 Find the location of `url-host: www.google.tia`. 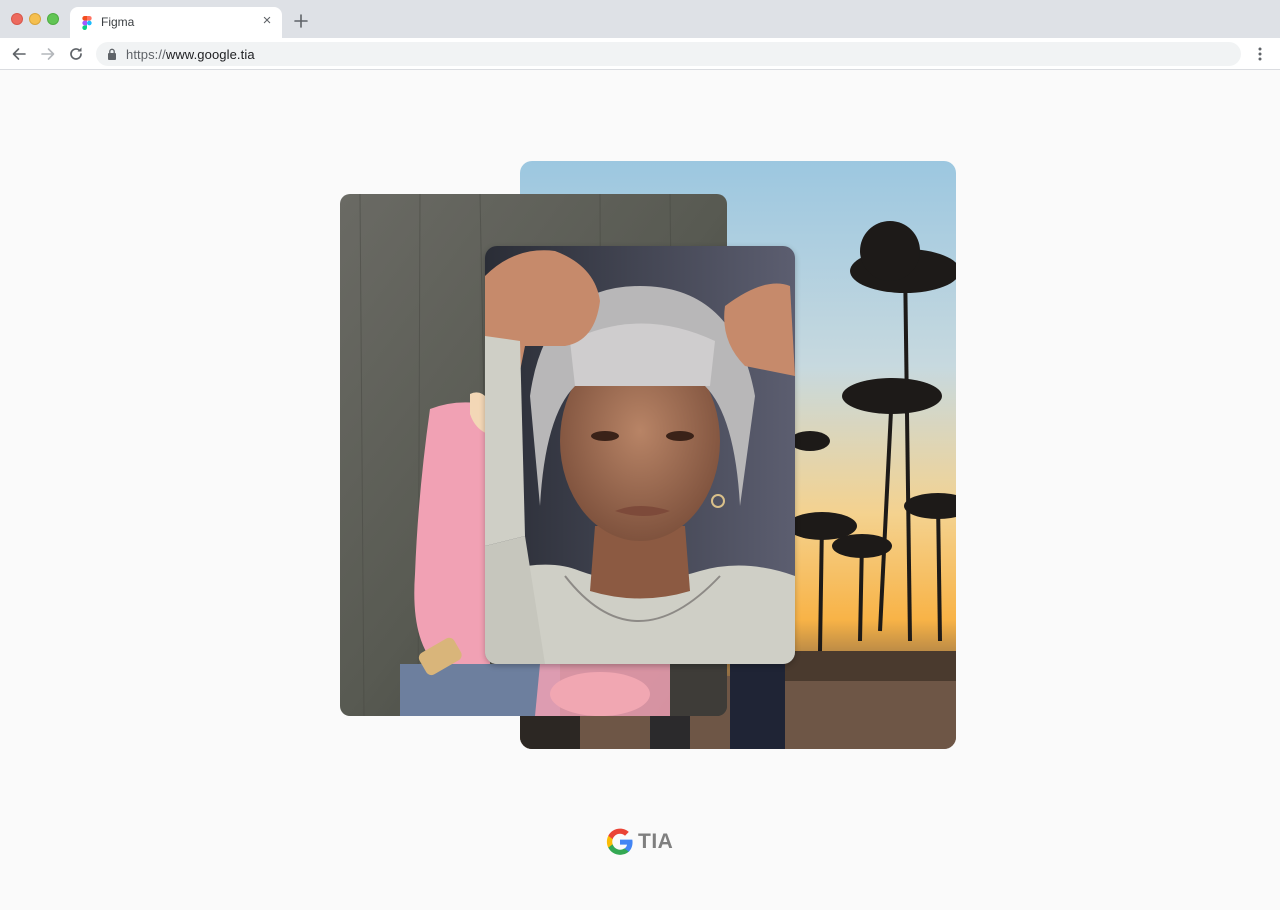

url-host: www.google.tia is located at coordinates (210, 54).